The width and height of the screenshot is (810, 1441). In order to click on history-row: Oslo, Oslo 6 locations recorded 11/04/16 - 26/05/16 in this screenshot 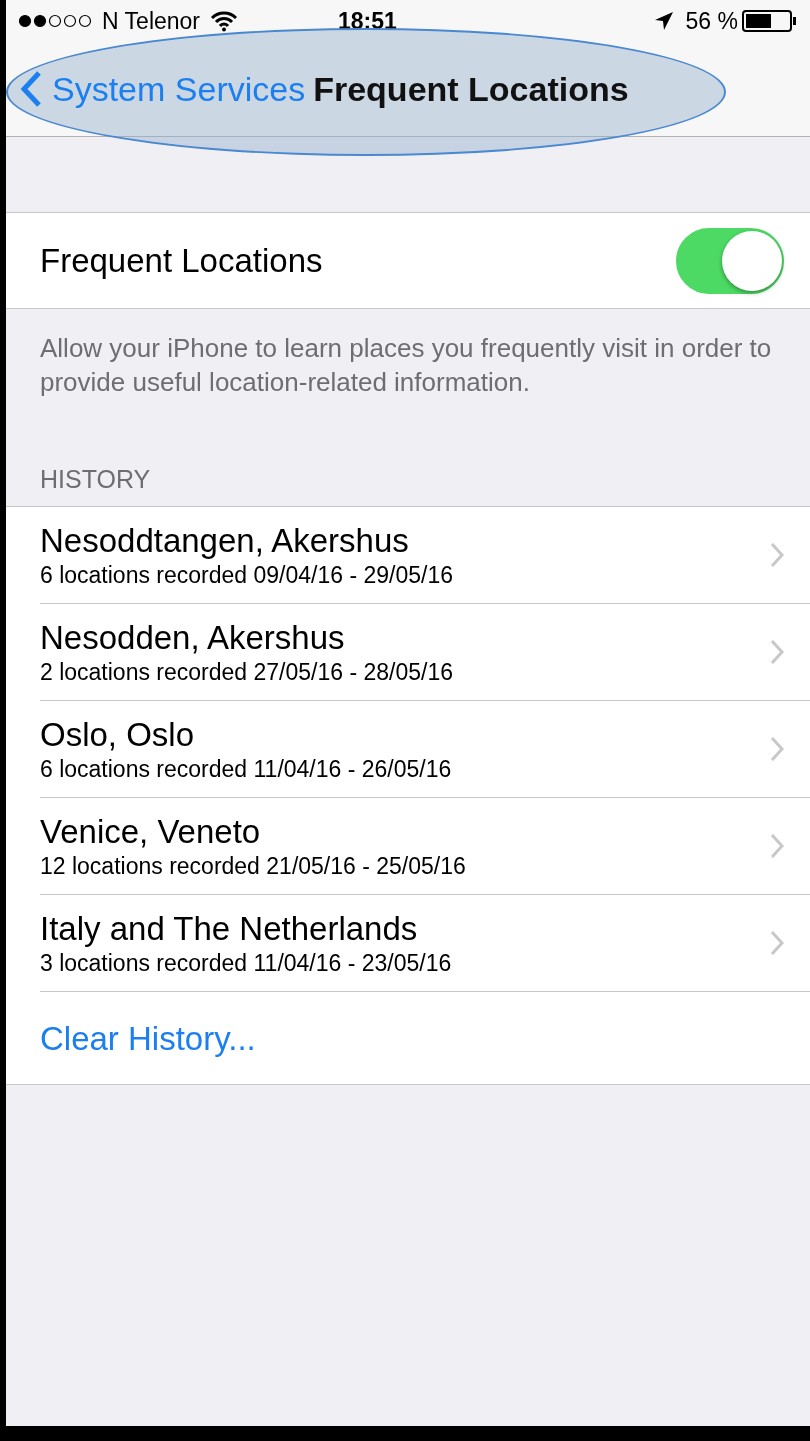, I will do `click(425, 749)`.